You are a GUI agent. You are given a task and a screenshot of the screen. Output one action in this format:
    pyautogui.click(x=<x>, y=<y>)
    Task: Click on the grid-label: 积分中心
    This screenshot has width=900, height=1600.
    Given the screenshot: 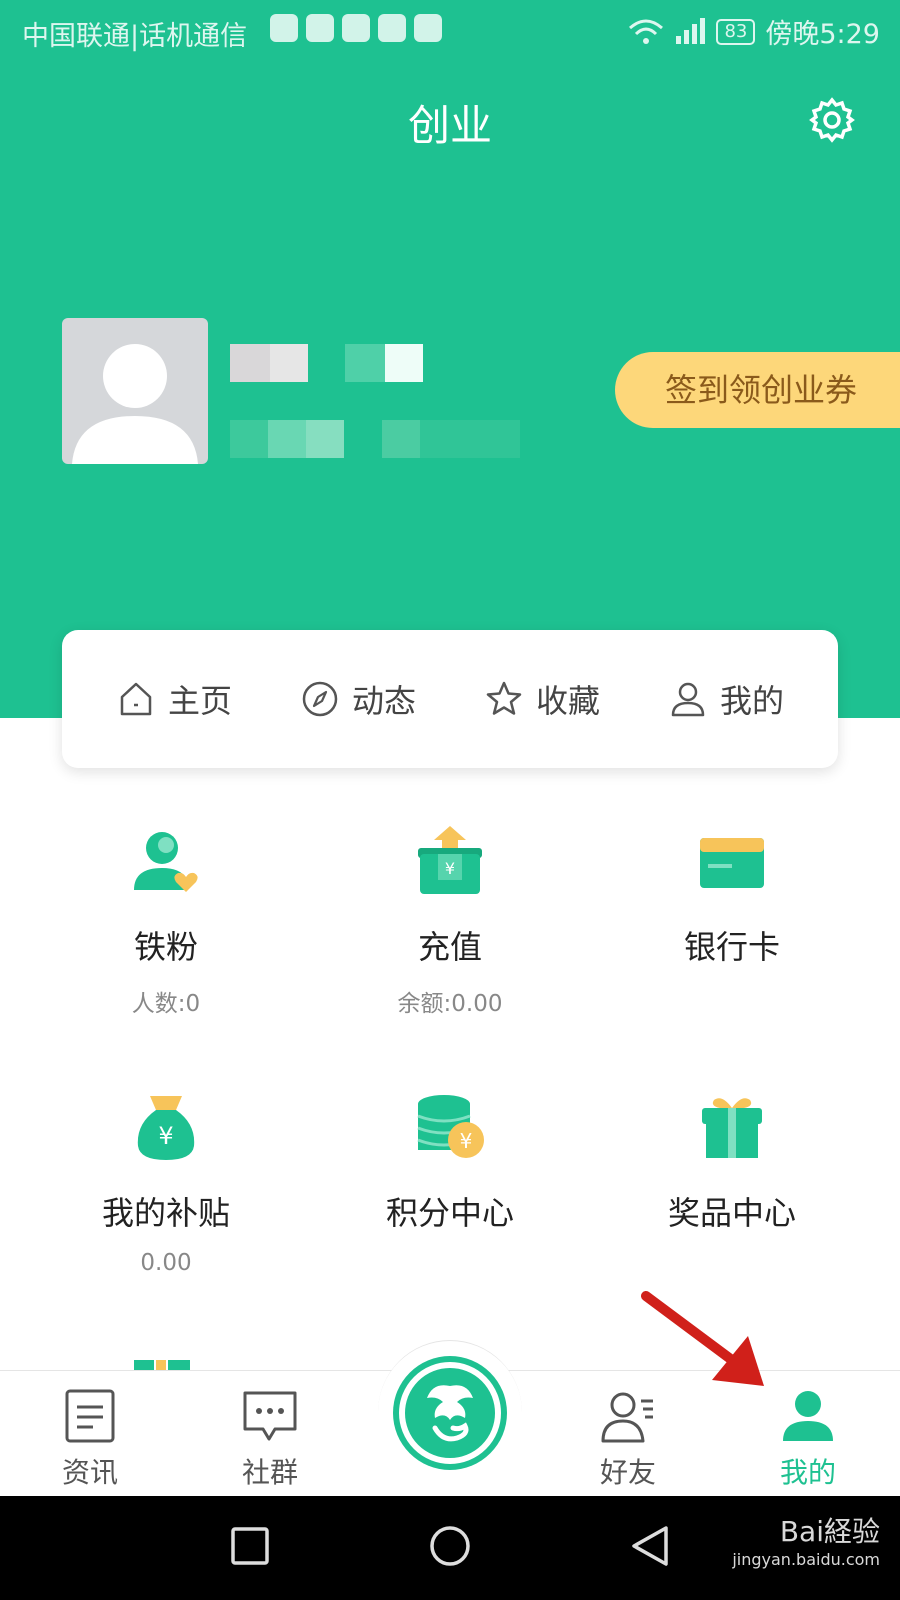 What is the action you would take?
    pyautogui.click(x=449, y=1213)
    